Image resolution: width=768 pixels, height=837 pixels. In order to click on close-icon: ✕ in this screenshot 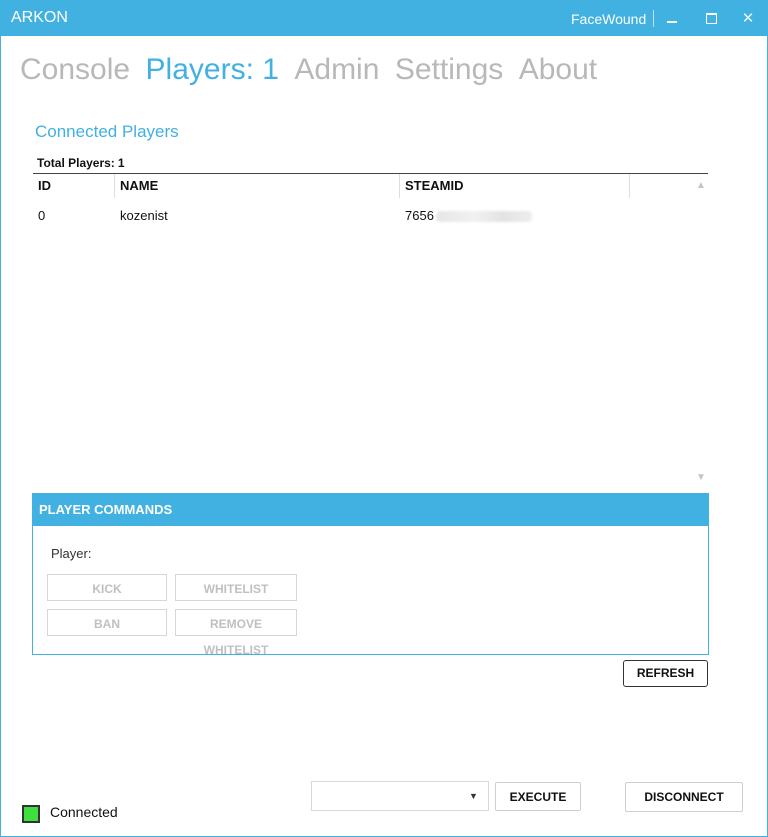, I will do `click(748, 19)`.